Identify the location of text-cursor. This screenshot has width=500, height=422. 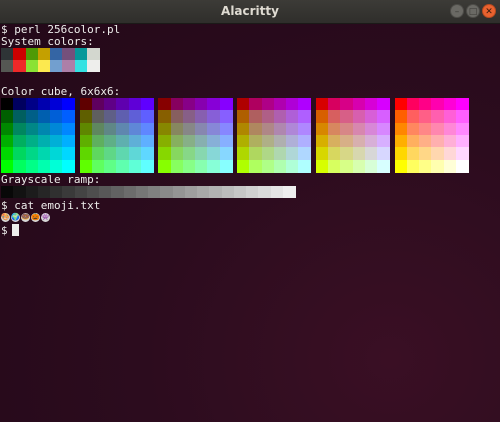
(15, 230).